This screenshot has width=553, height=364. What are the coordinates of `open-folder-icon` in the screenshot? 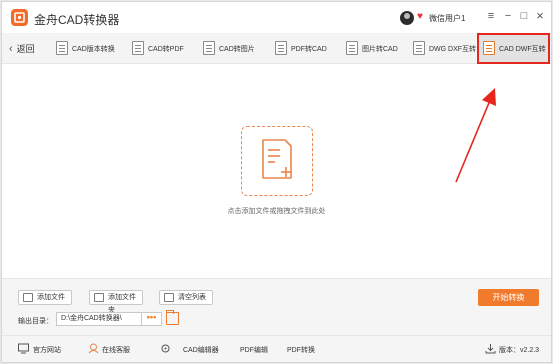 It's located at (172, 317).